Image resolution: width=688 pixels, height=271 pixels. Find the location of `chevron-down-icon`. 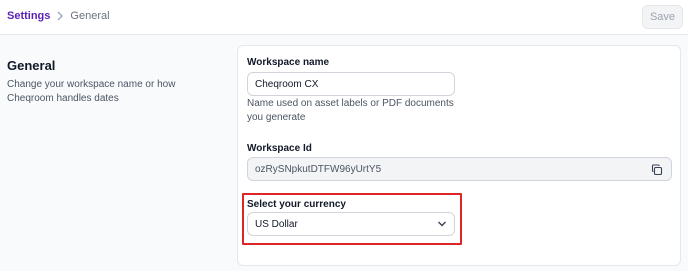

chevron-down-icon is located at coordinates (442, 224).